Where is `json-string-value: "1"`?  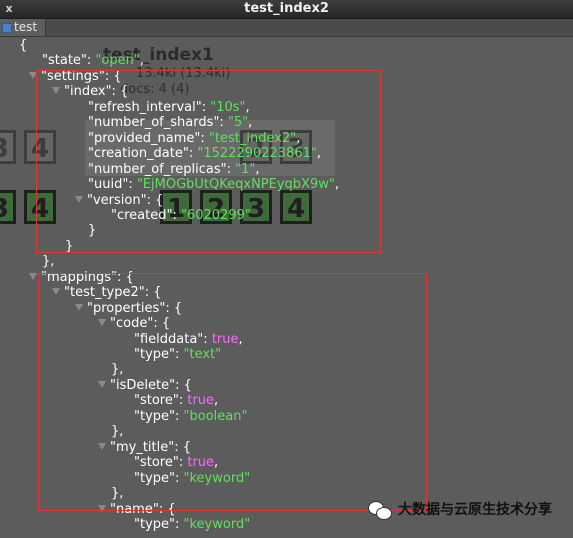 json-string-value: "1" is located at coordinates (245, 169).